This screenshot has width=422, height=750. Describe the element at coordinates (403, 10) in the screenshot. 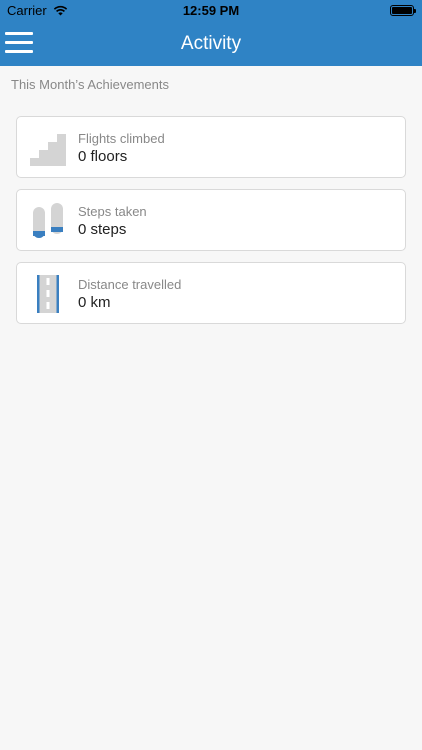

I see `battery-icon` at that location.